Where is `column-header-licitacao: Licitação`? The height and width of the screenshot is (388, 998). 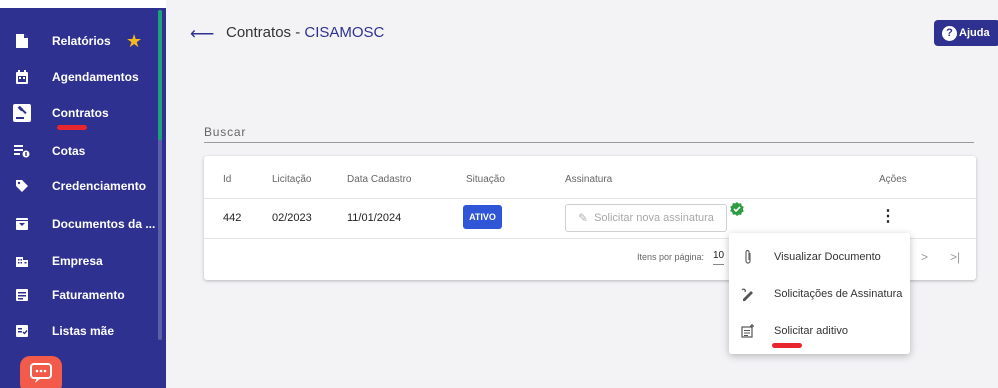
column-header-licitacao: Licitação is located at coordinates (292, 179).